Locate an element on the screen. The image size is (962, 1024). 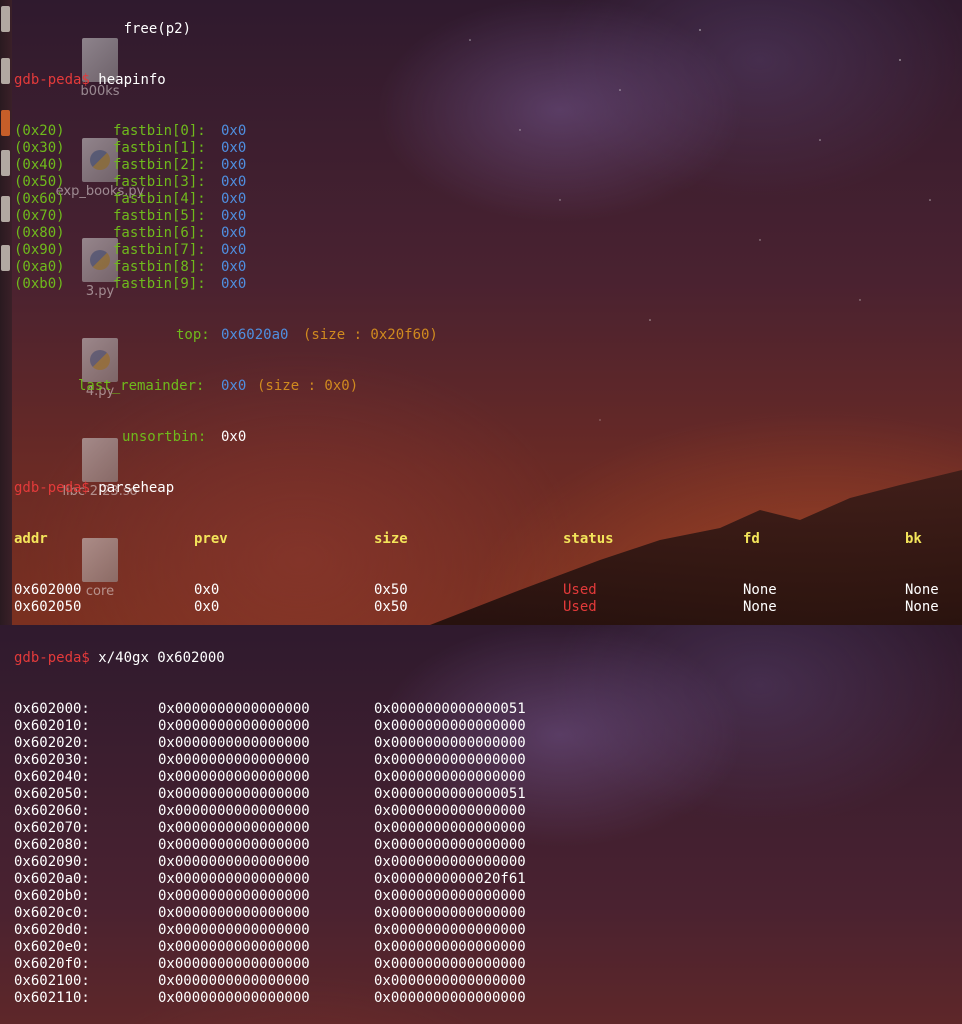
fastbin-name: fastbin[6]: is located at coordinates (159, 233).